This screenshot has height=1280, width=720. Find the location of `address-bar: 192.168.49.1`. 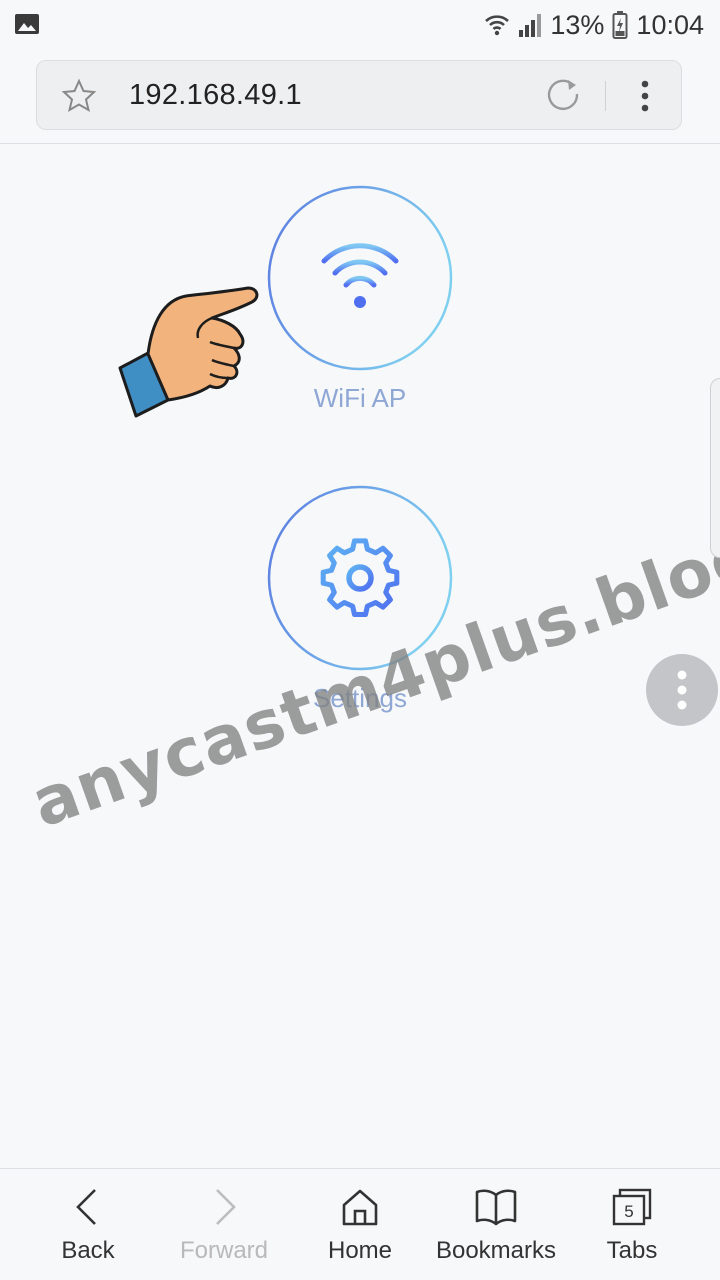

address-bar: 192.168.49.1 is located at coordinates (359, 95).